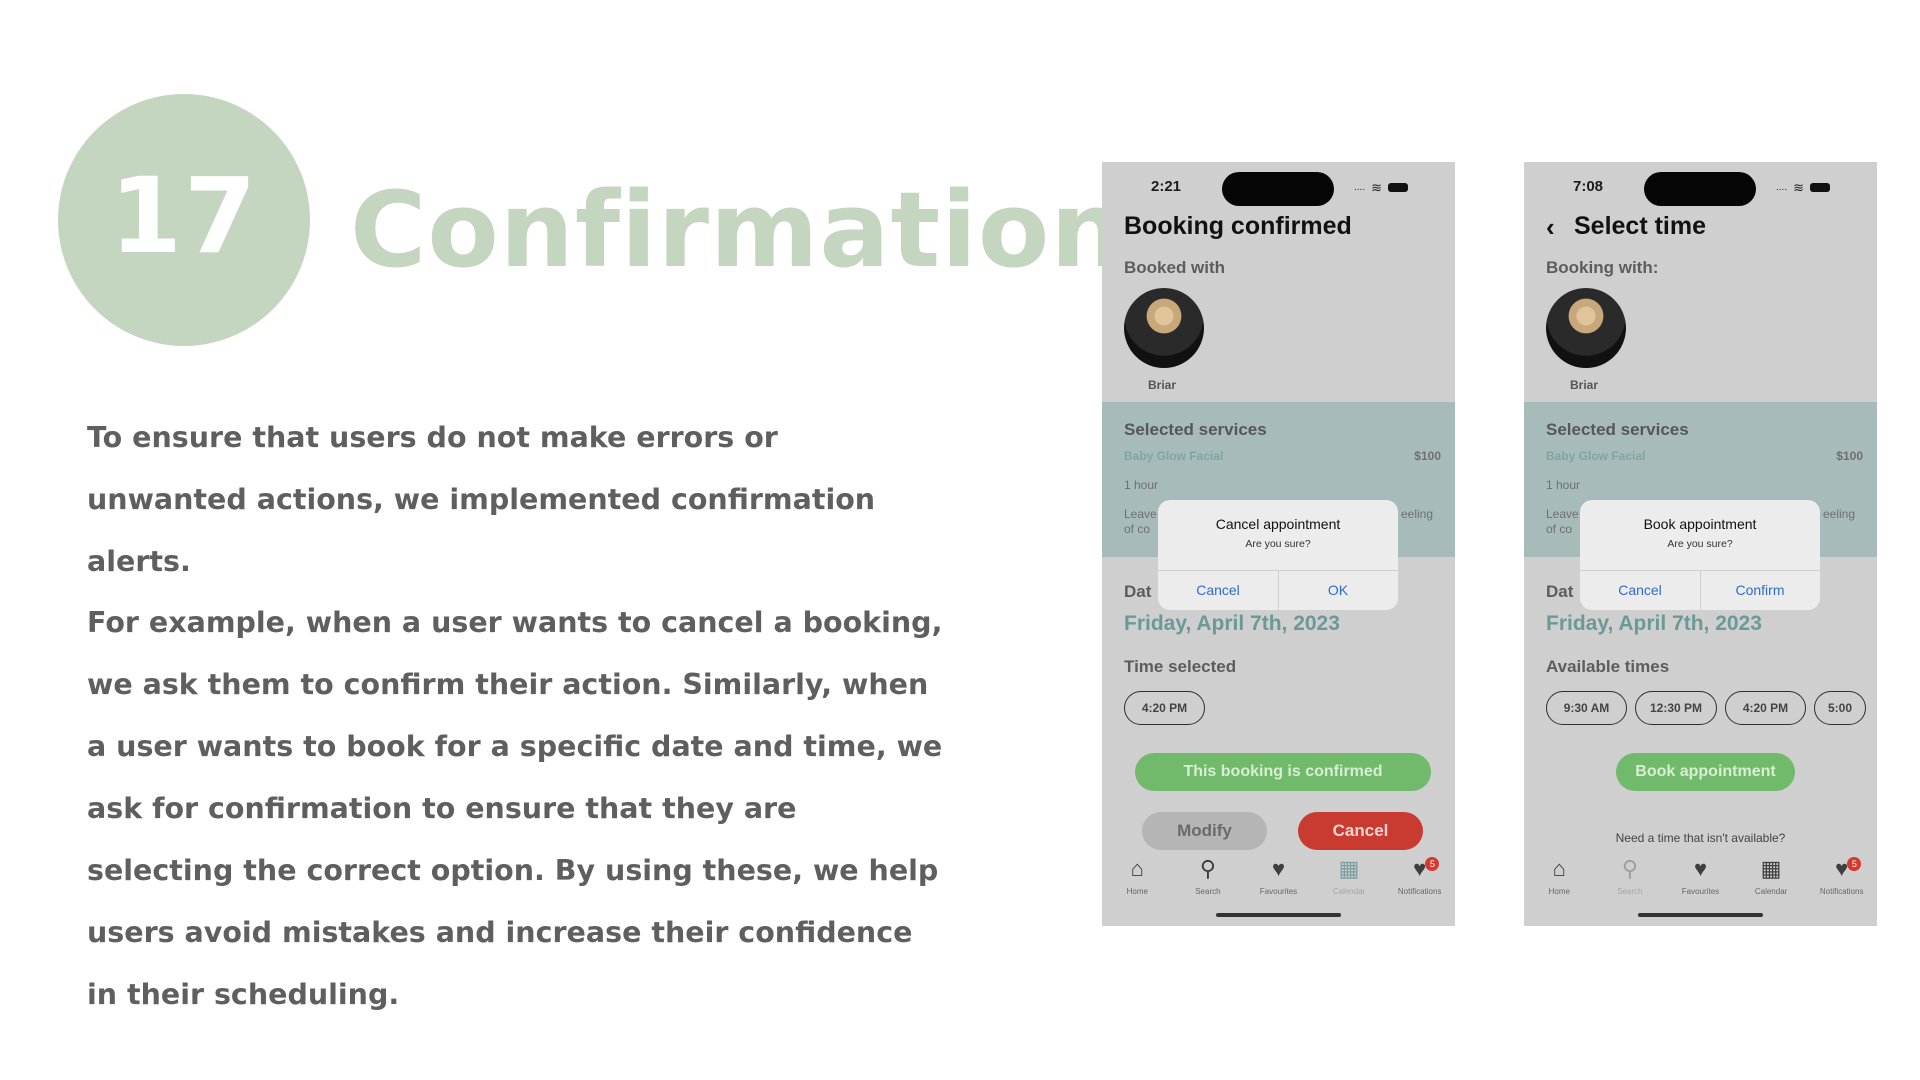  What do you see at coordinates (1204, 831) in the screenshot?
I see `modify-button: Modify` at bounding box center [1204, 831].